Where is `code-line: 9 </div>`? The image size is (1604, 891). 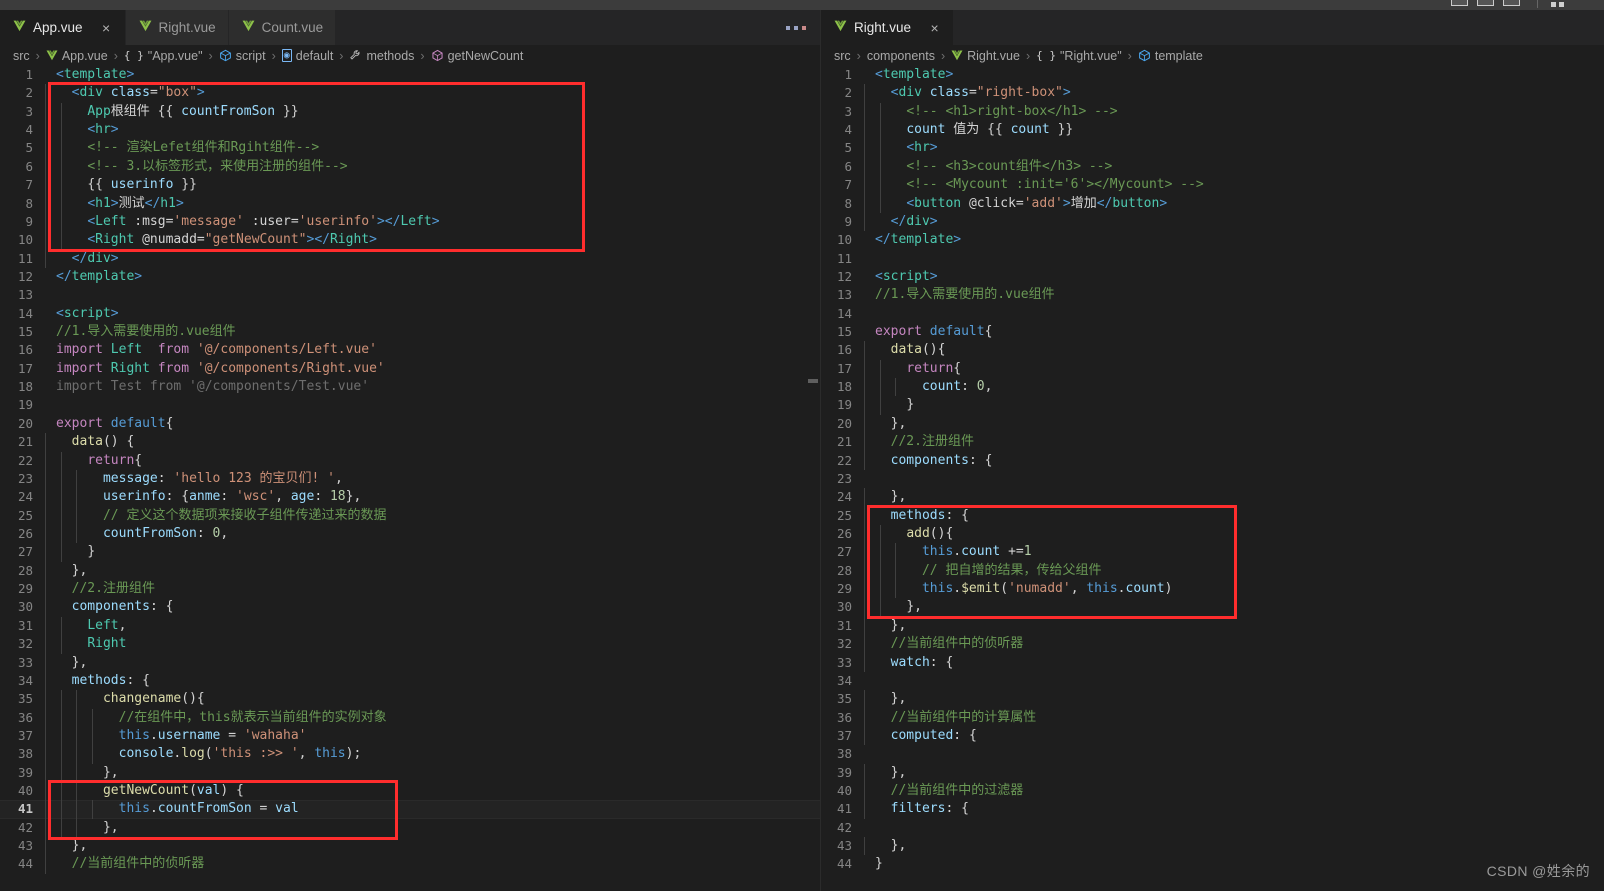
code-line: 9 </div> is located at coordinates (1212, 222).